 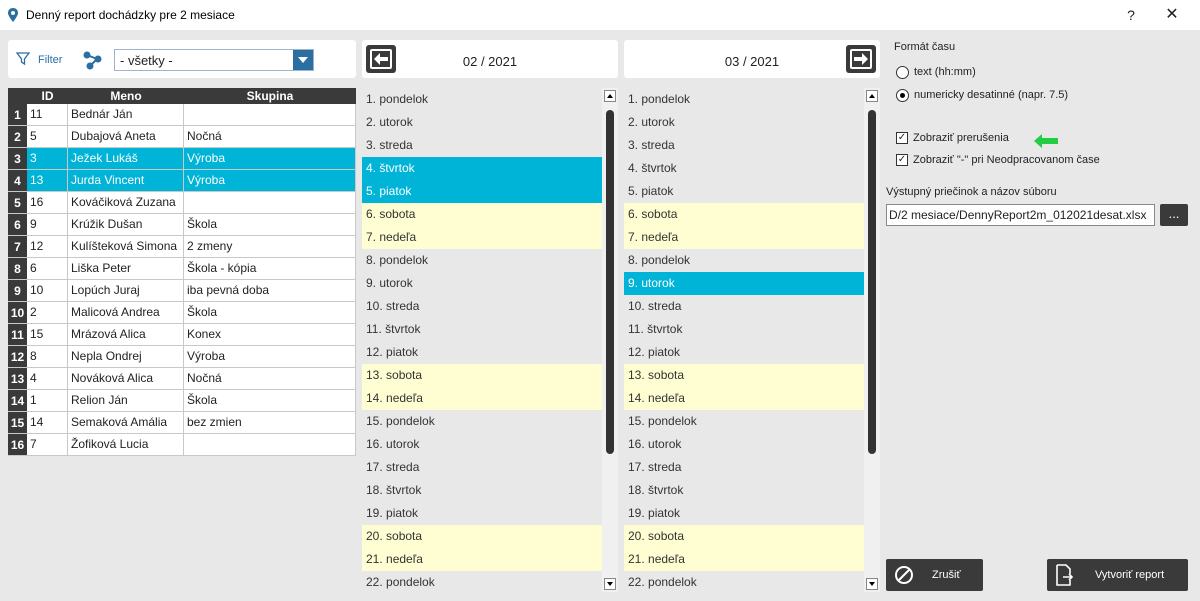 What do you see at coordinates (861, 59) in the screenshot?
I see `next-month-button` at bounding box center [861, 59].